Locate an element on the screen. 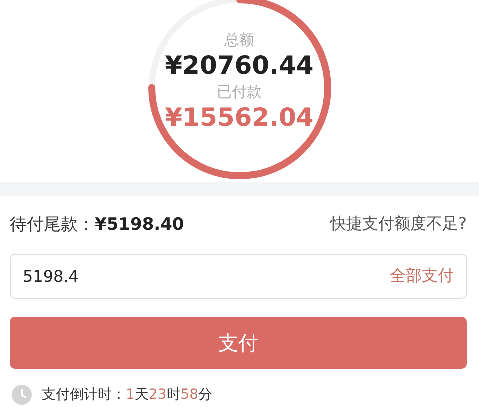  total-label: 总额 is located at coordinates (239, 40).